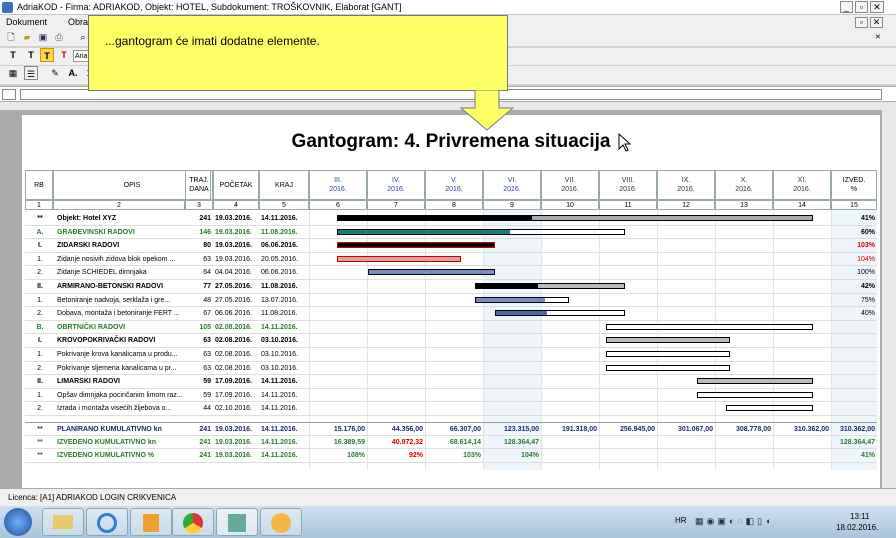 This screenshot has width=896, height=538. What do you see at coordinates (31, 73) in the screenshot?
I see `align-icon: ☰` at bounding box center [31, 73].